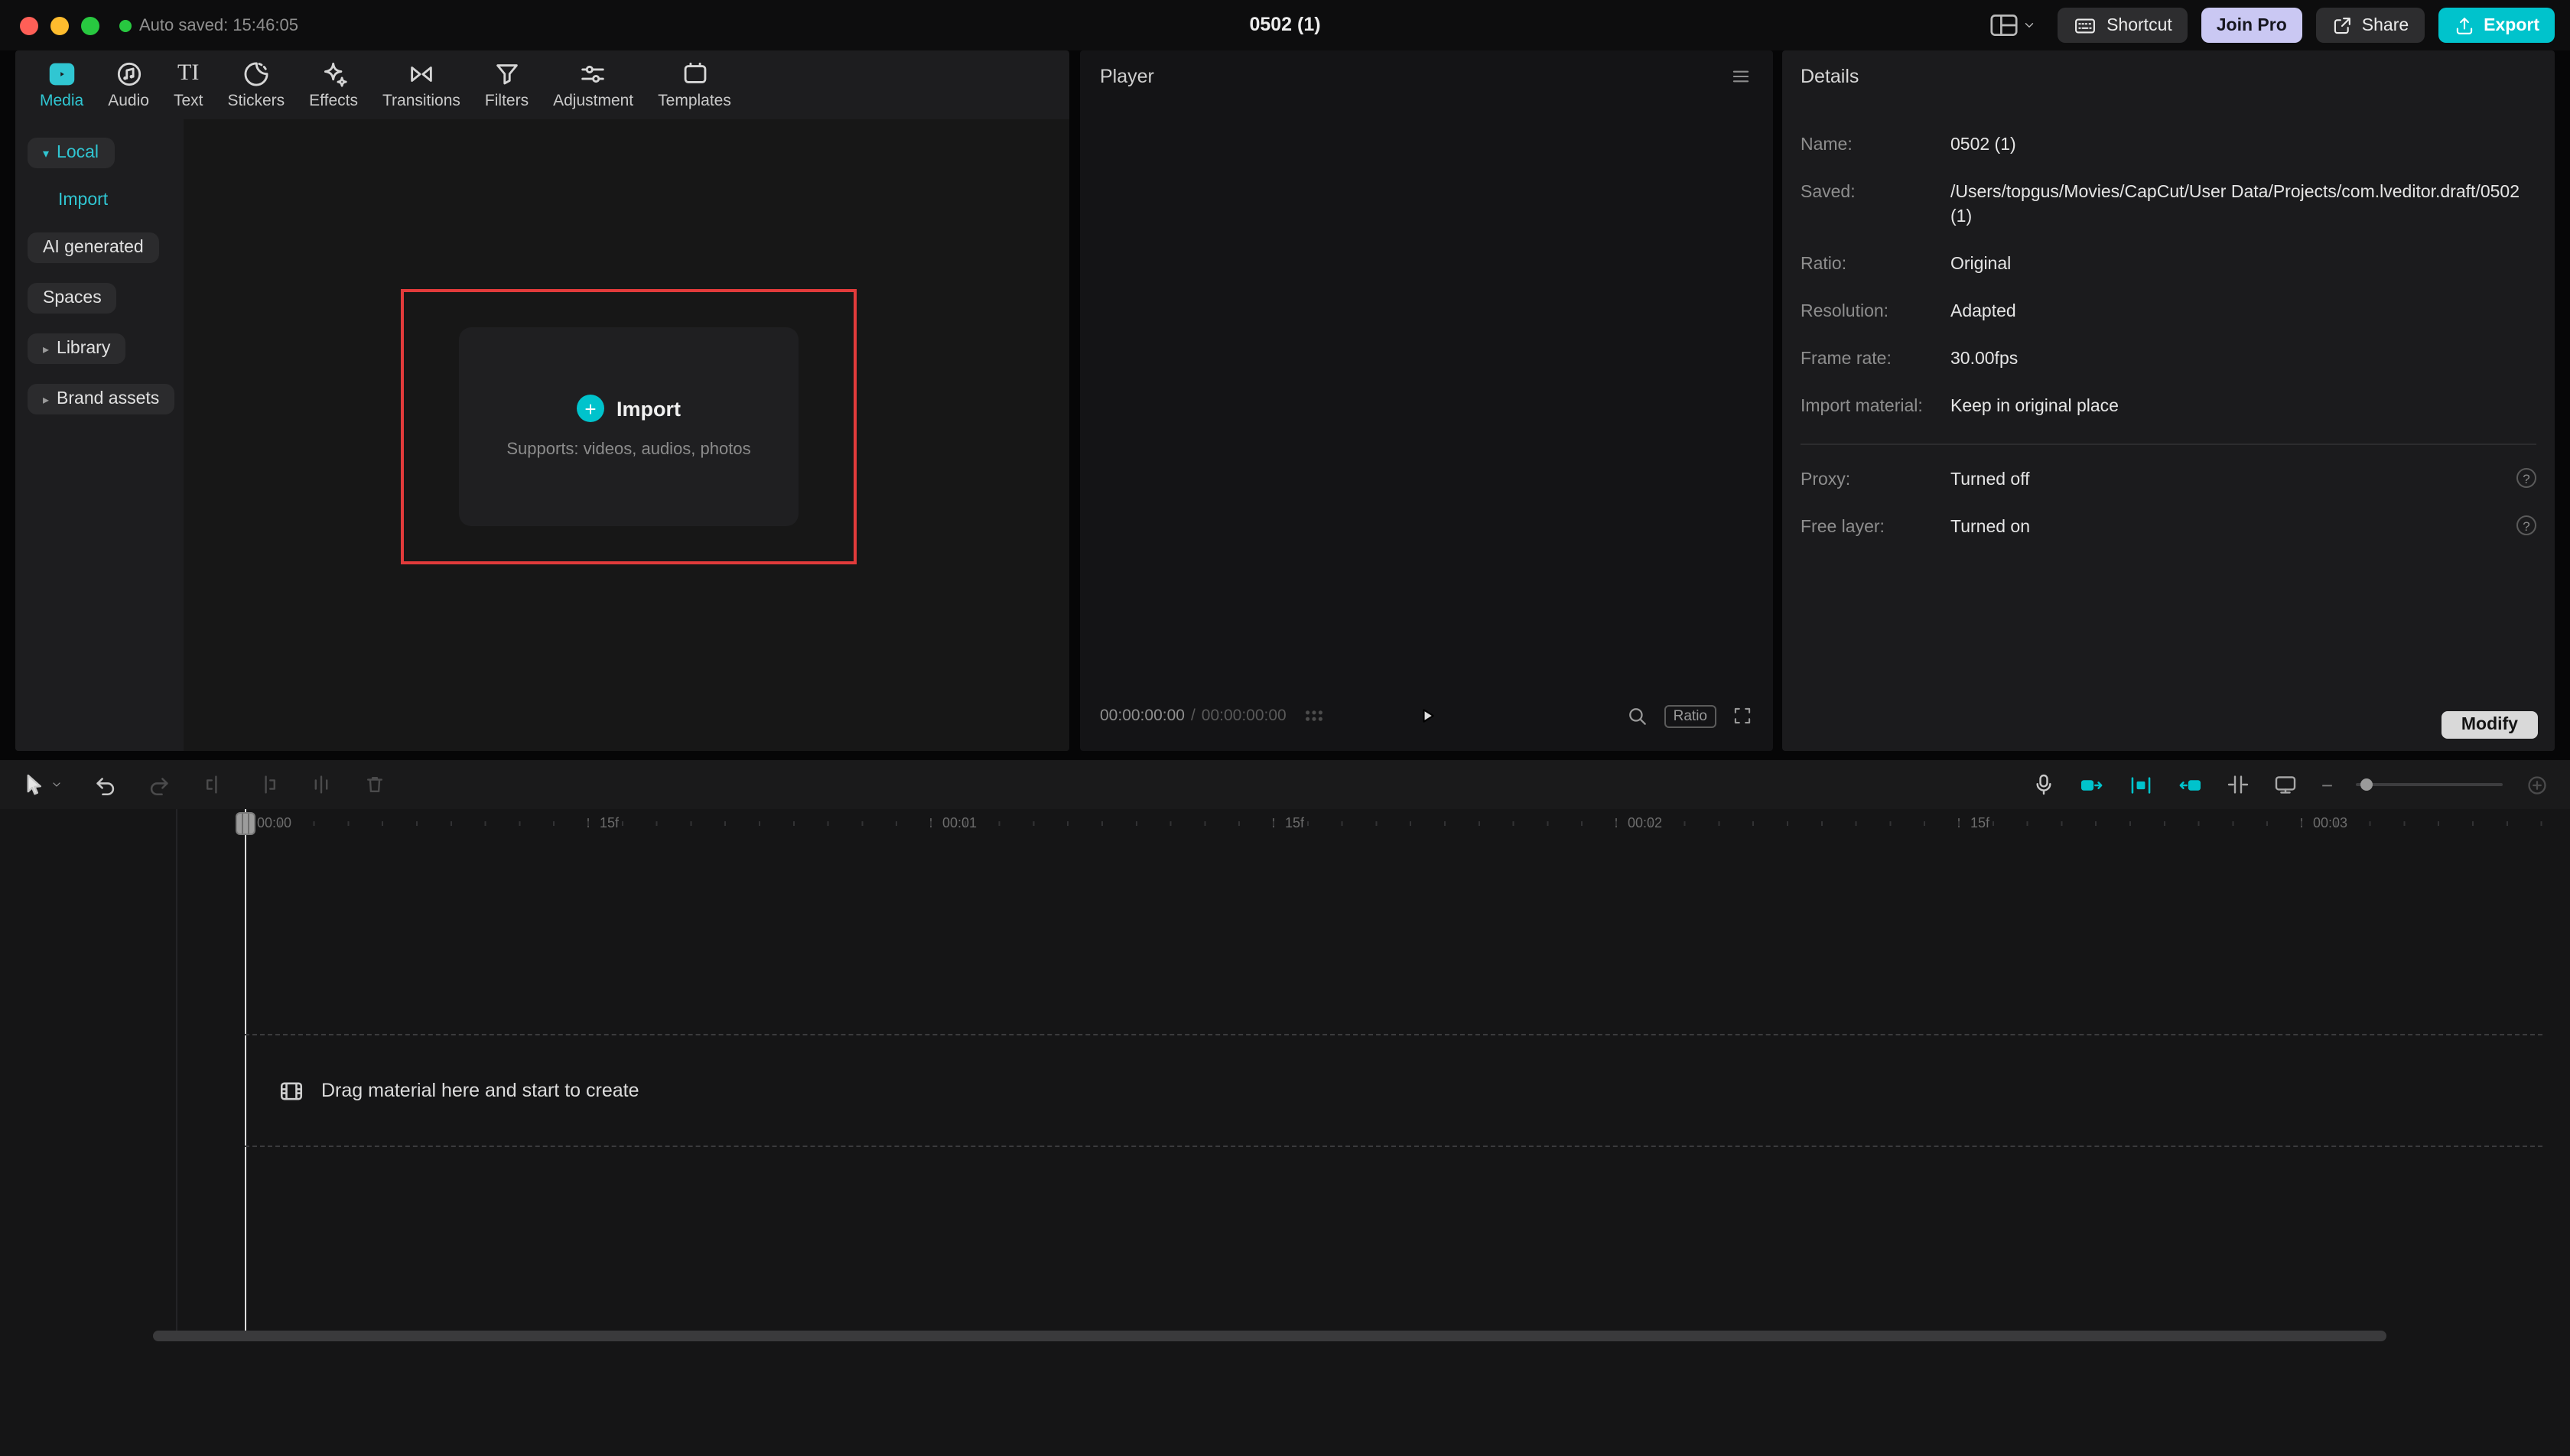 The image size is (2570, 1456). I want to click on detail-label: Frame rate:, so click(1846, 359).